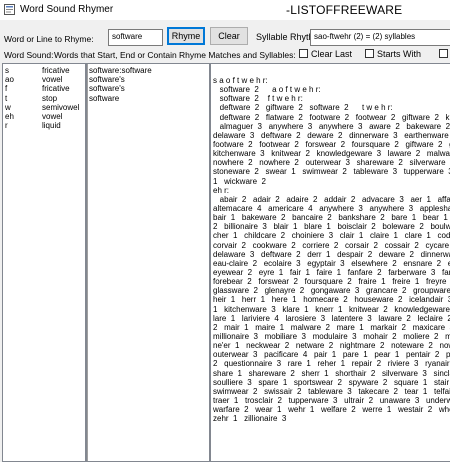 The image size is (450, 462). What do you see at coordinates (225, 10) in the screenshot?
I see `title-bar: Word Sound Rhymer -LISTOFFREEWARE` at bounding box center [225, 10].